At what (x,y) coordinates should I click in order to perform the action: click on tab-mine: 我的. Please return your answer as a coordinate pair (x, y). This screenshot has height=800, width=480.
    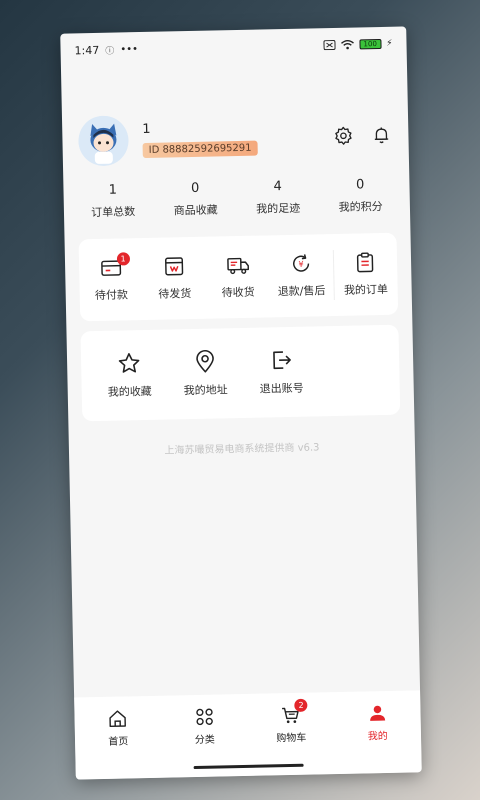
    Looking at the image, I should click on (377, 722).